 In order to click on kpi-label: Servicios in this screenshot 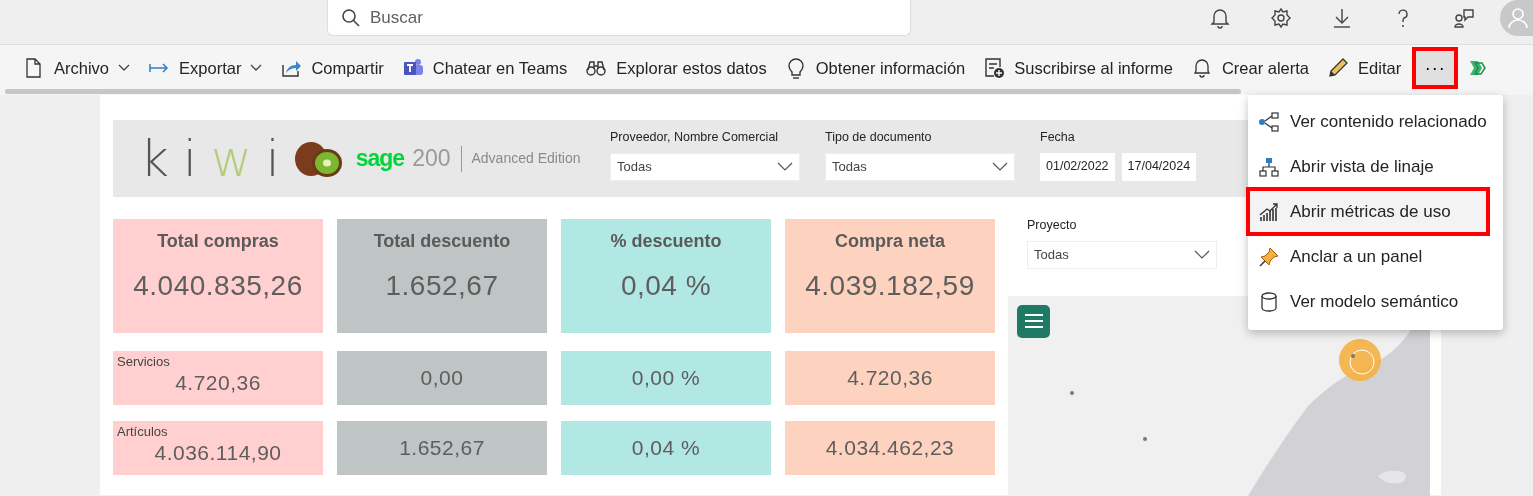, I will do `click(143, 362)`.